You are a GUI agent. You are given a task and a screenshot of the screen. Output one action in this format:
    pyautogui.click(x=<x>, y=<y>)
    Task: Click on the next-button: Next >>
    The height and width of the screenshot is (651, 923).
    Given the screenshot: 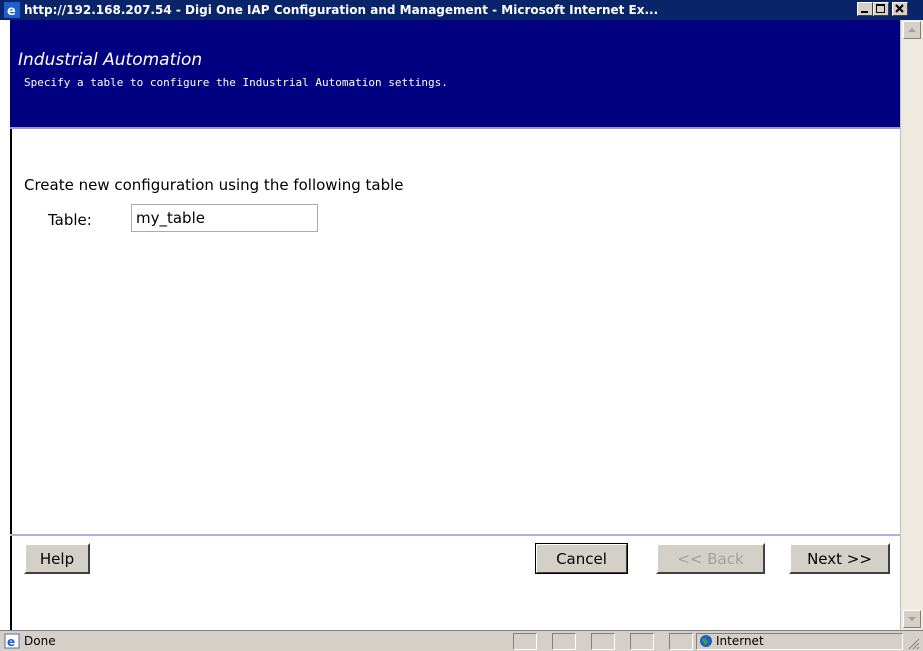 What is the action you would take?
    pyautogui.click(x=839, y=558)
    